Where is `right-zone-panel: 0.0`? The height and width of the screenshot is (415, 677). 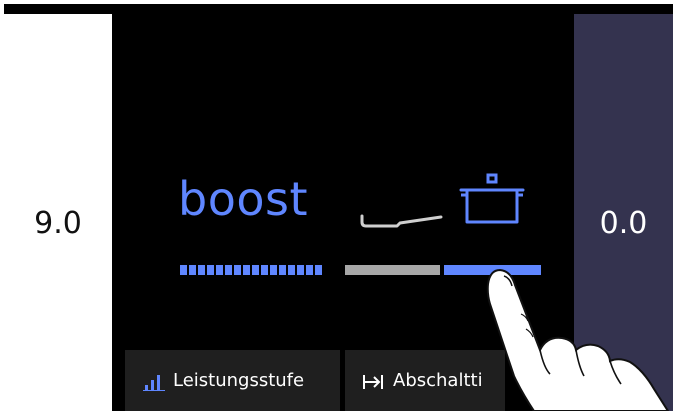
right-zone-panel: 0.0 is located at coordinates (623, 212).